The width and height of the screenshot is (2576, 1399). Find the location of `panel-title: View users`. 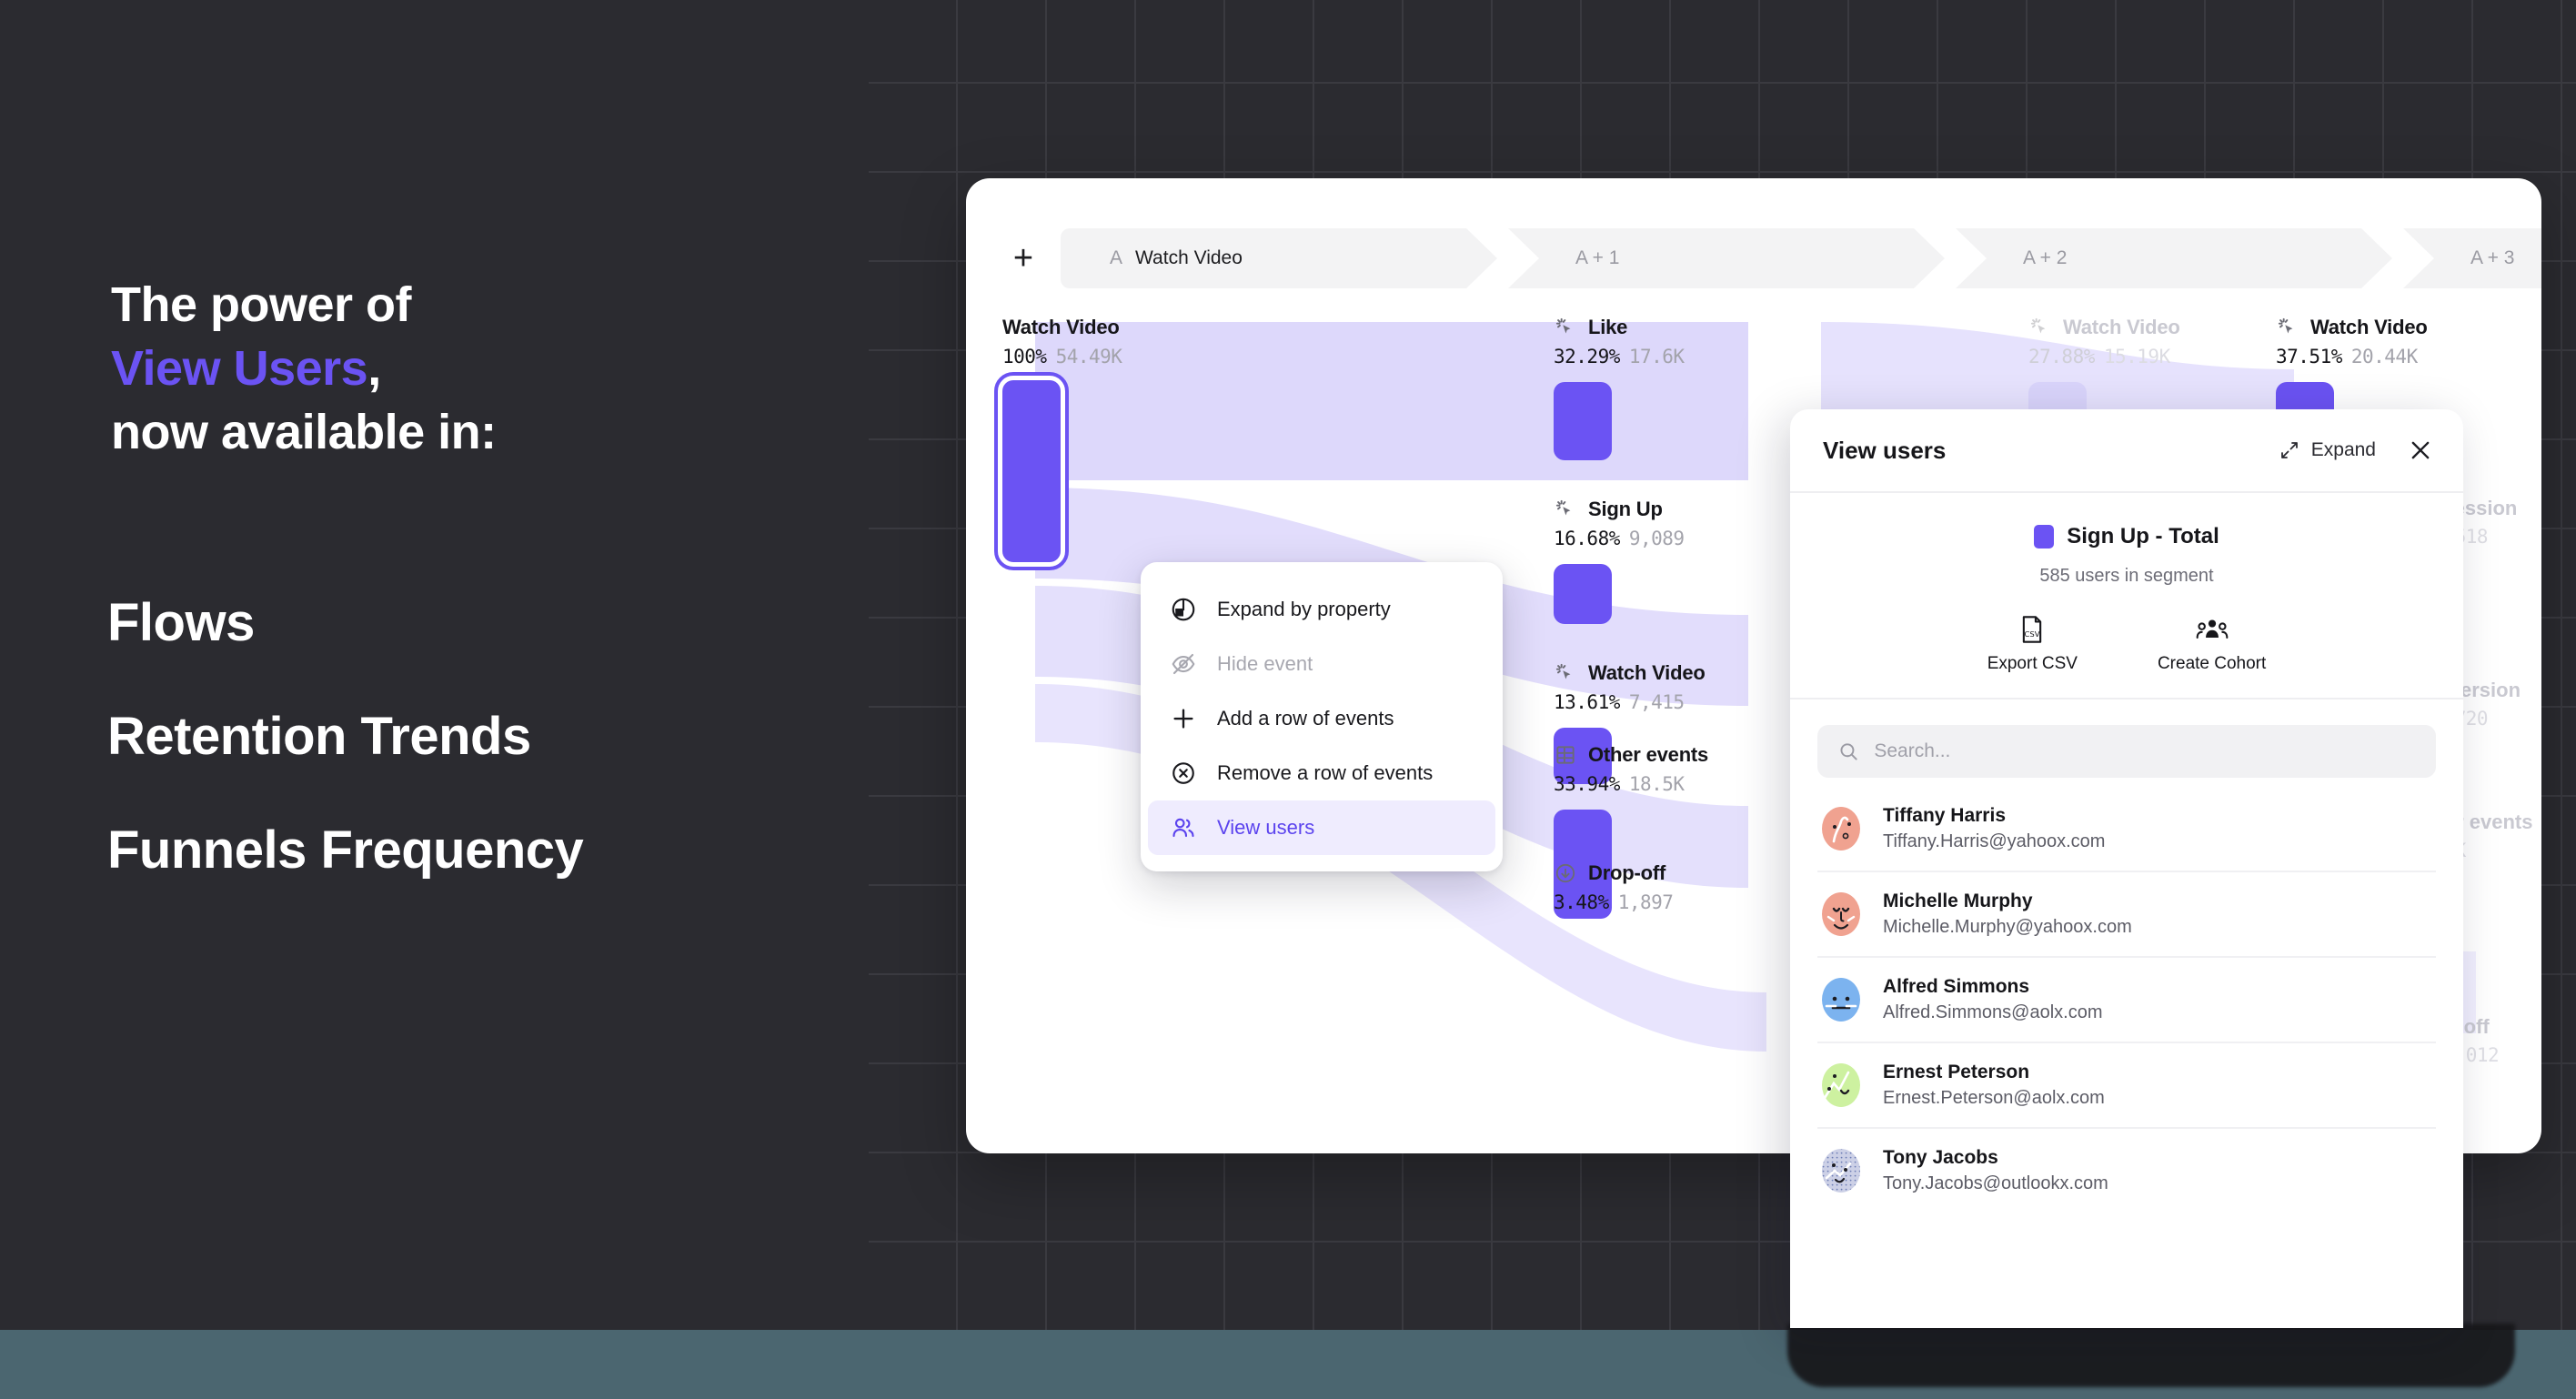

panel-title: View users is located at coordinates (1885, 450).